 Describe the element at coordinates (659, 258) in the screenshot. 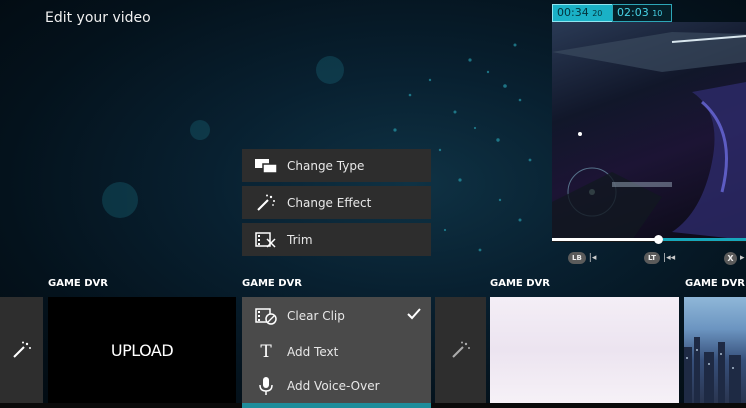

I see `rewind-control: LT |◂◂` at that location.